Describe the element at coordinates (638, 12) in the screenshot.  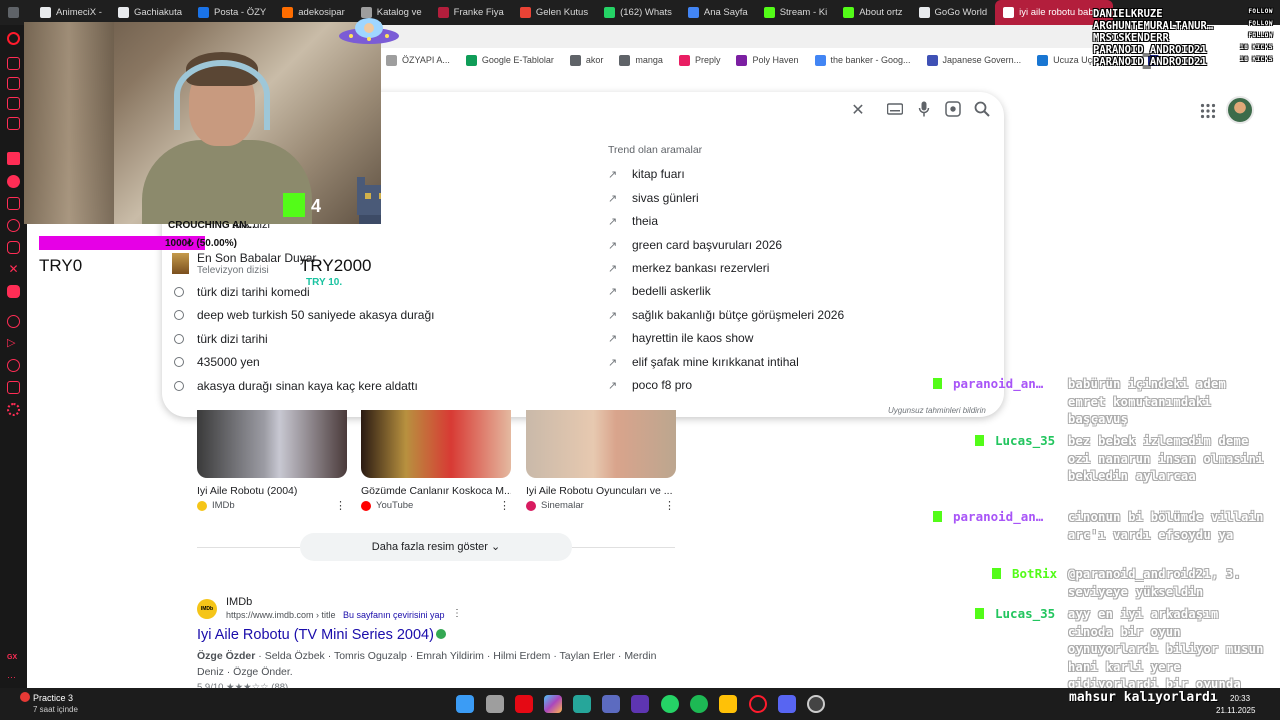
I see `browser-tab: (162) Whats` at that location.